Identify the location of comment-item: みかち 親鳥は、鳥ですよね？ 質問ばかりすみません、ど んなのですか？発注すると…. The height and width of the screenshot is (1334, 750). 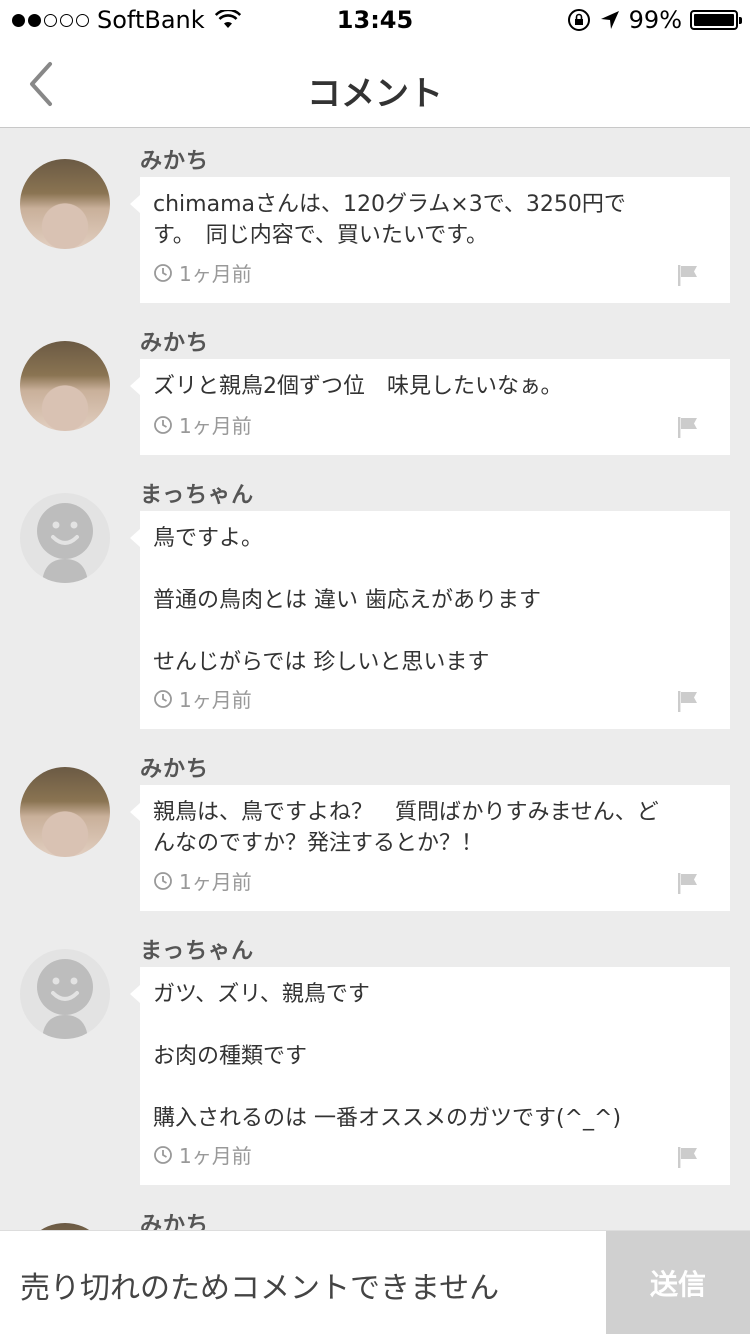
(375, 828).